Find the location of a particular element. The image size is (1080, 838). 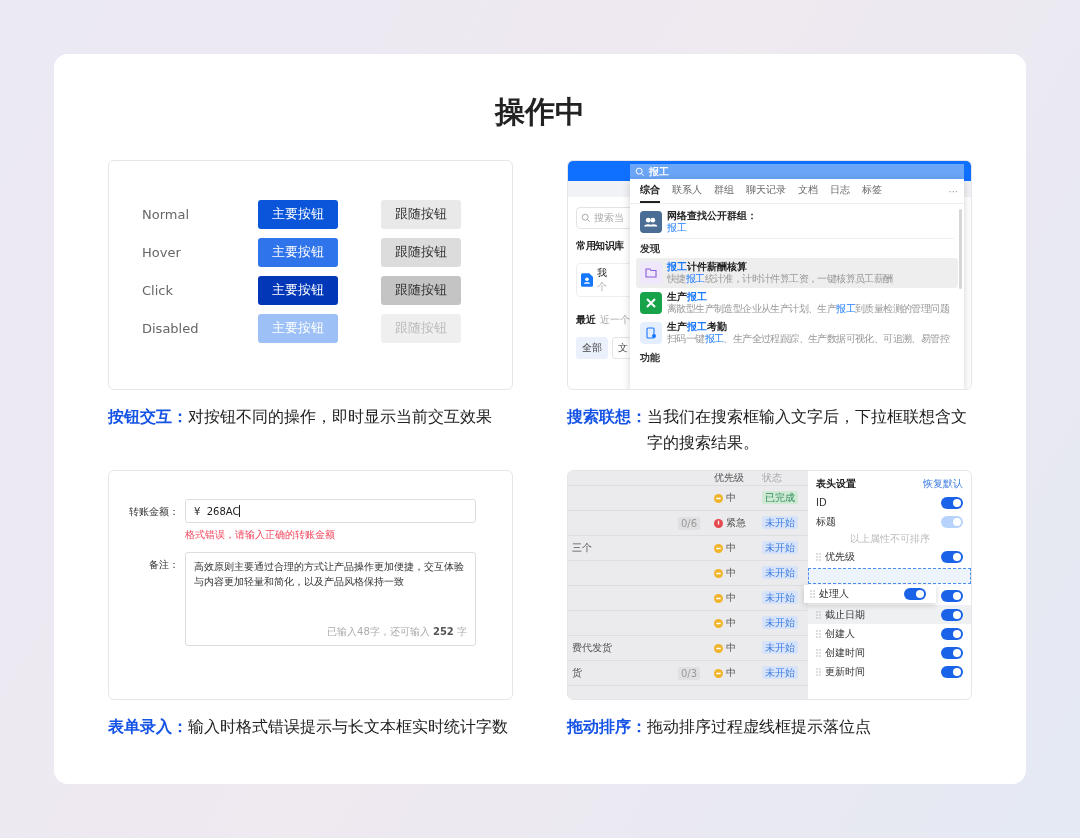

section-heading: 发现 is located at coordinates (650, 249).